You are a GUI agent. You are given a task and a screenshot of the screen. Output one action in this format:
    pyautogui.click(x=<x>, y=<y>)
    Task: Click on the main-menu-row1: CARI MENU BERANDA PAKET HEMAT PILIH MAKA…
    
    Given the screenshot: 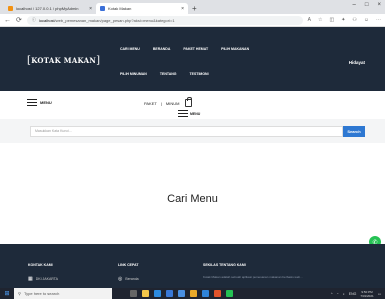 What is the action you would take?
    pyautogui.click(x=184, y=49)
    